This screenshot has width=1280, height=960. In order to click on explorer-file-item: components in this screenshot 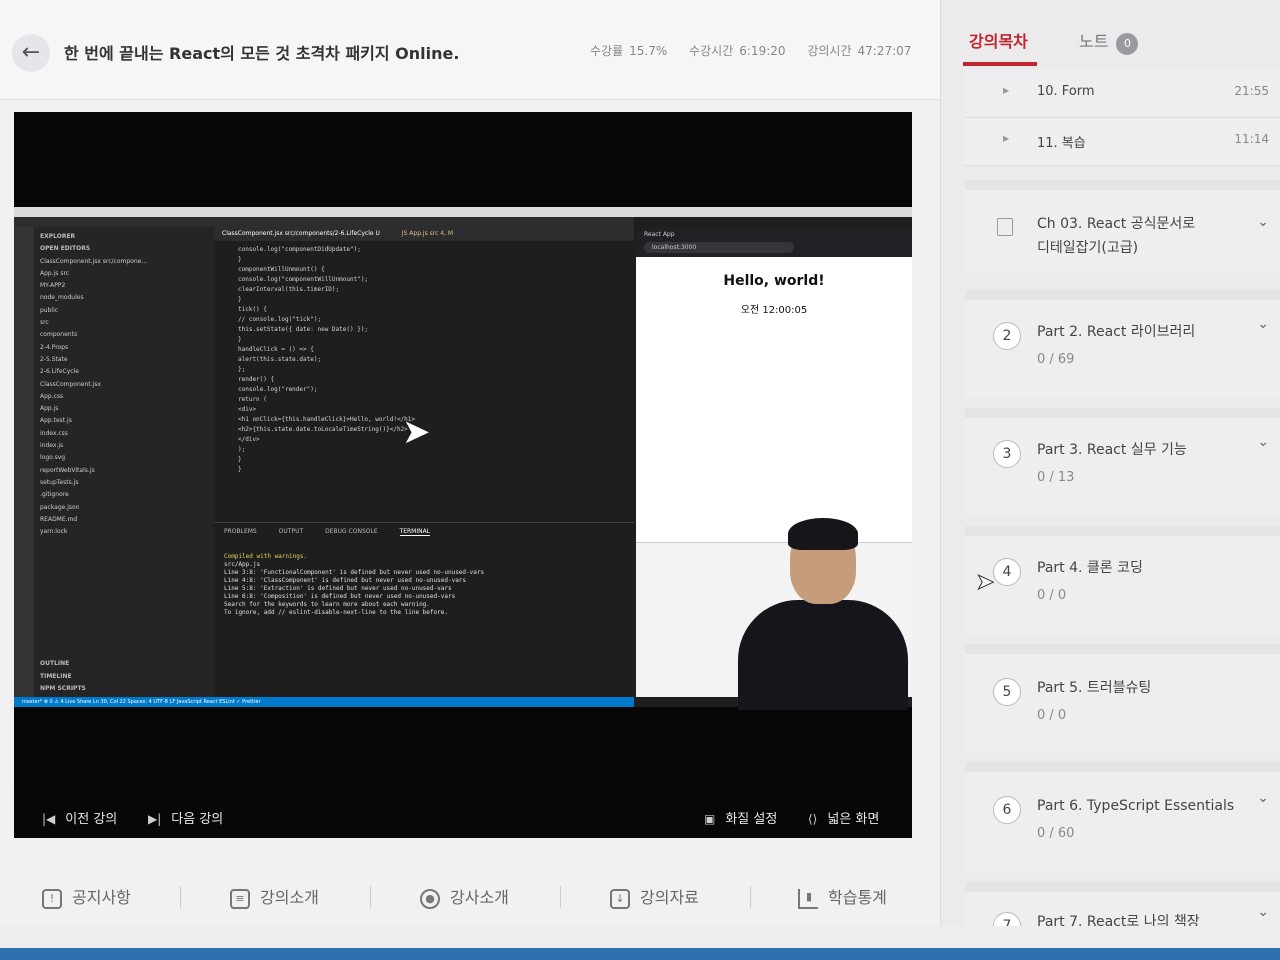, I will do `click(59, 335)`.